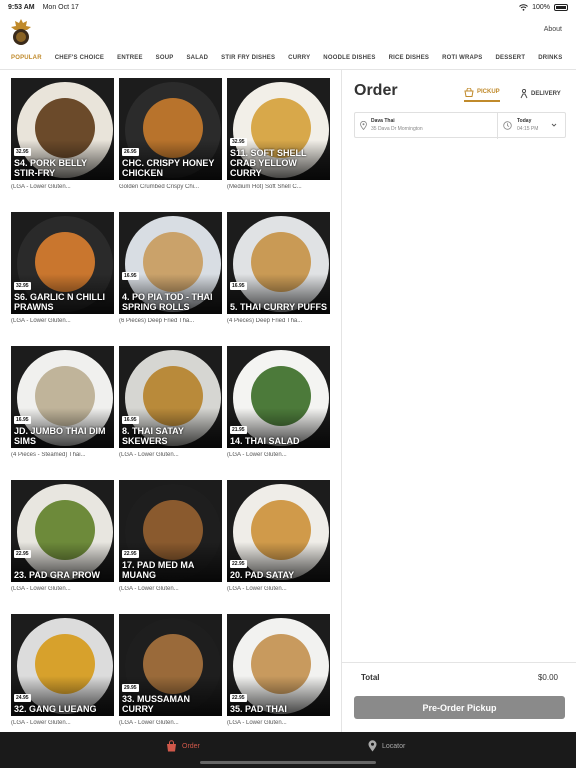  What do you see at coordinates (547, 677) in the screenshot?
I see `total-value: $0.00` at bounding box center [547, 677].